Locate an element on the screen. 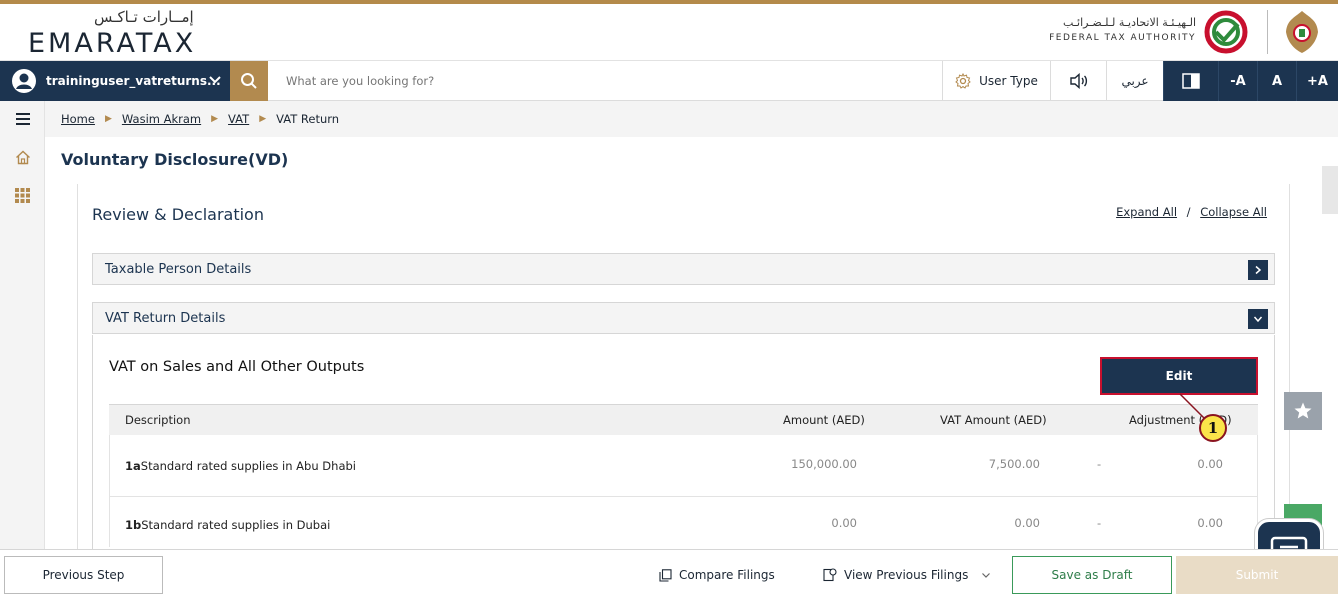 This screenshot has height=603, width=1338. row-vat-amount: 0.00 is located at coordinates (1027, 523).